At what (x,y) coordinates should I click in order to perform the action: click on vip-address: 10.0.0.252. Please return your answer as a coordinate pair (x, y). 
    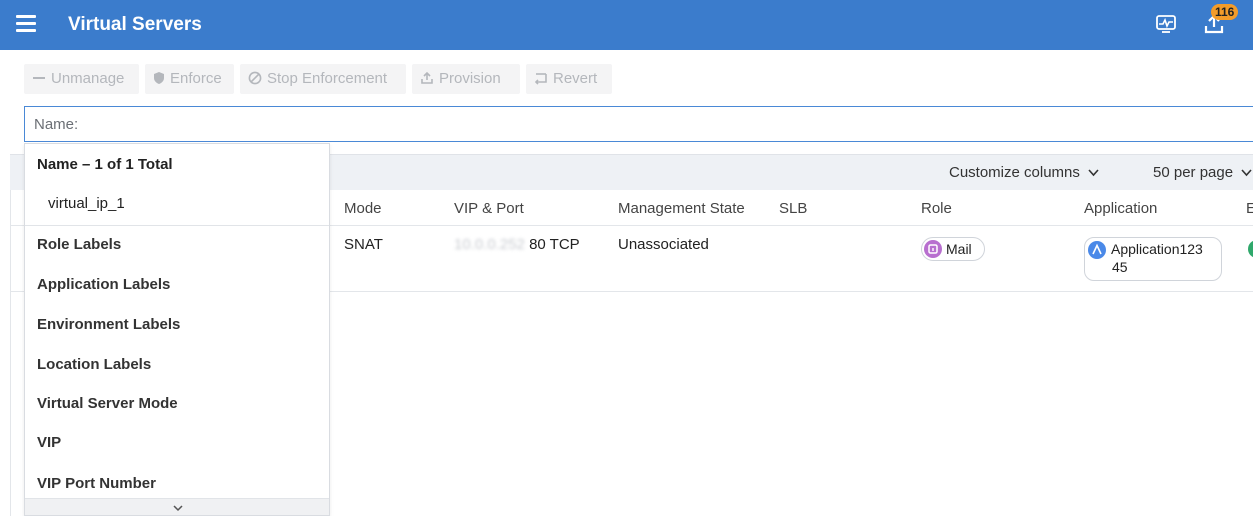
    Looking at the image, I should click on (489, 244).